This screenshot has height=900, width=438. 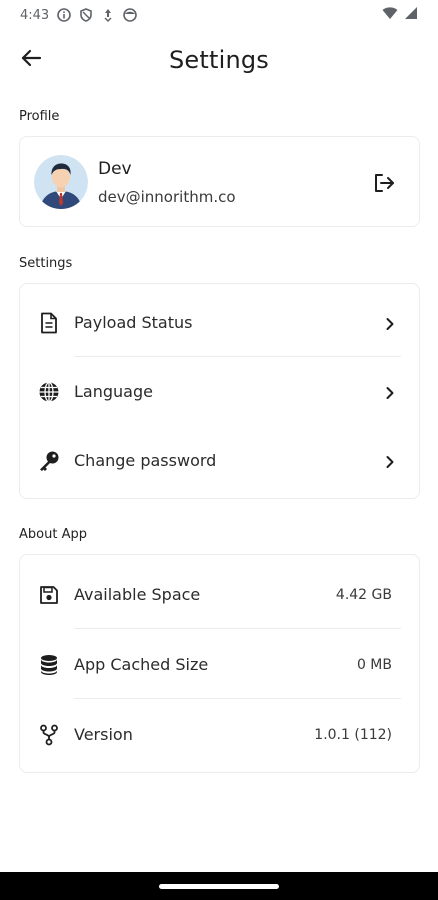 What do you see at coordinates (49, 665) in the screenshot?
I see `database-icon` at bounding box center [49, 665].